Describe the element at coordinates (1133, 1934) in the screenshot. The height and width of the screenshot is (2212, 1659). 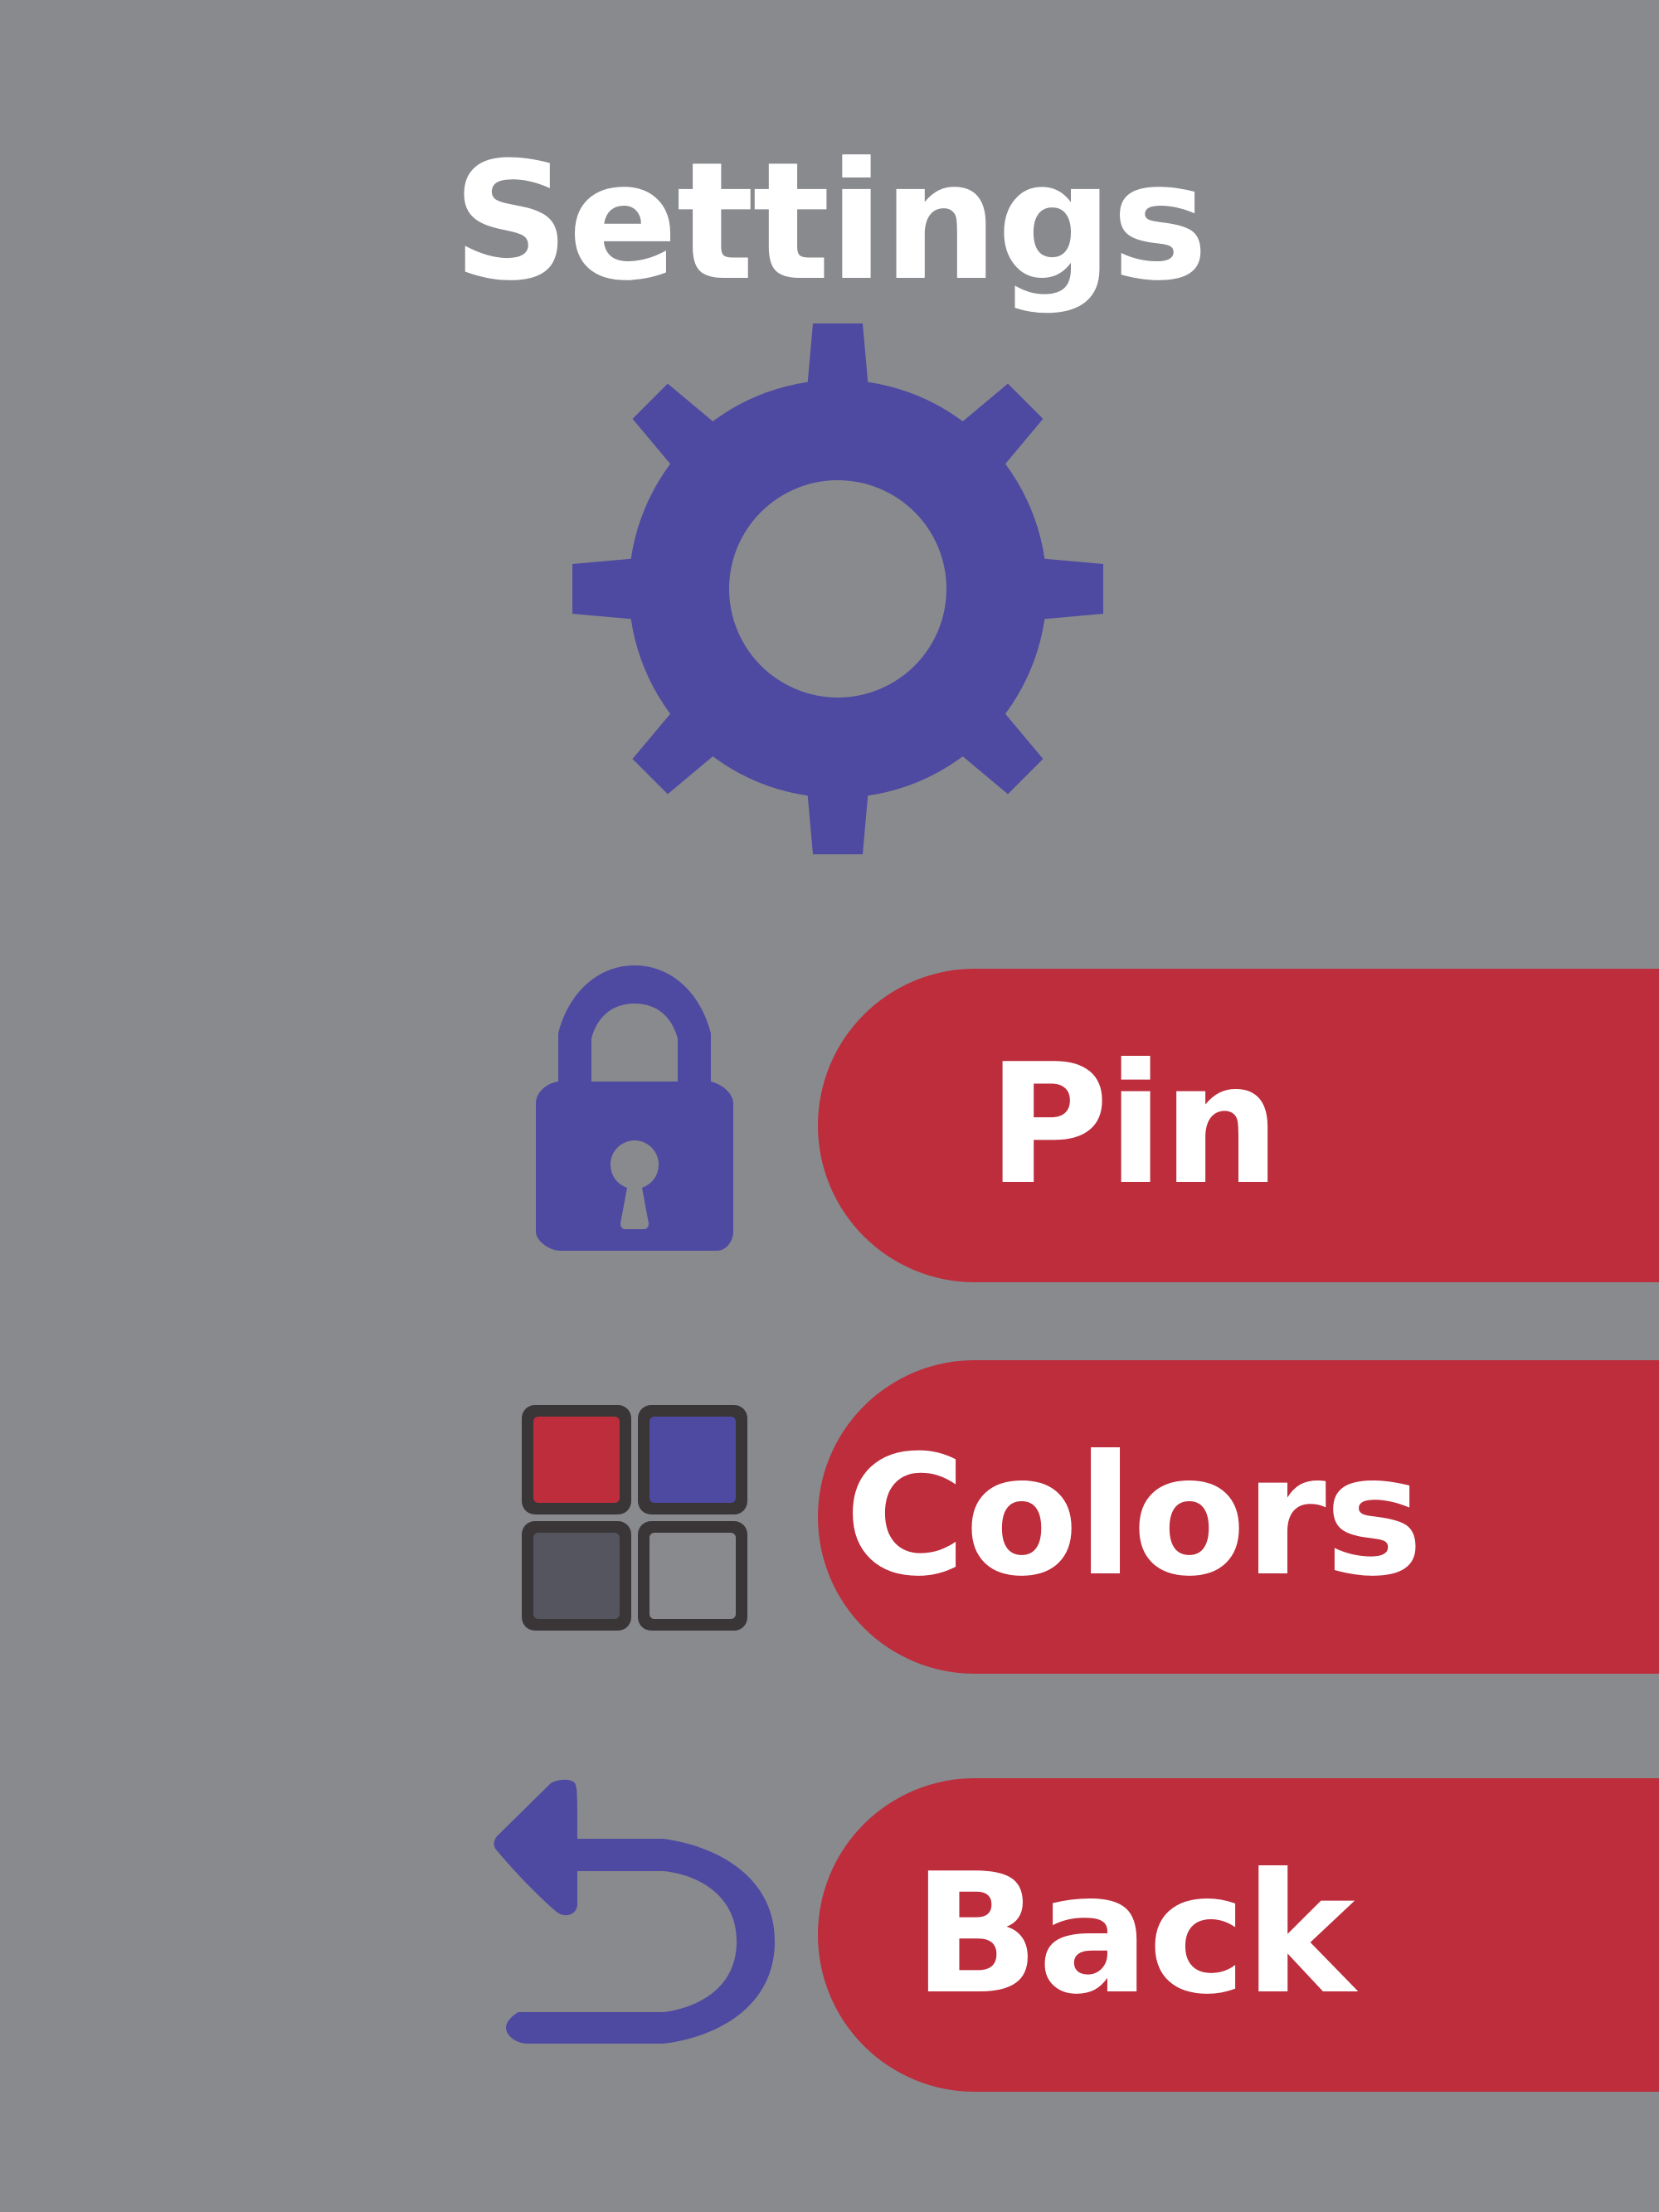
I see `back-button-label: Back` at that location.